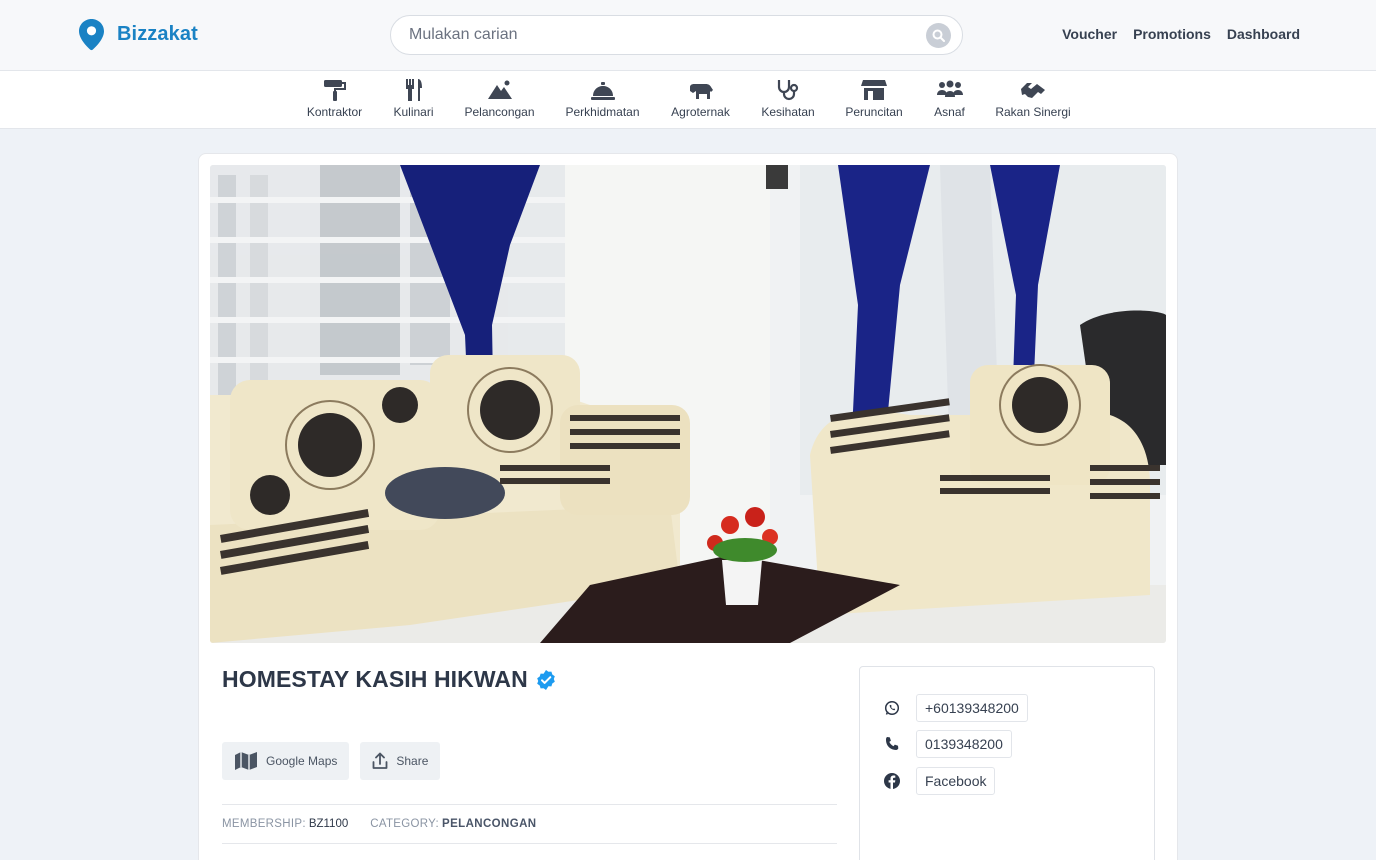 This screenshot has height=860, width=1376. What do you see at coordinates (412, 761) in the screenshot?
I see `share-label: Share` at bounding box center [412, 761].